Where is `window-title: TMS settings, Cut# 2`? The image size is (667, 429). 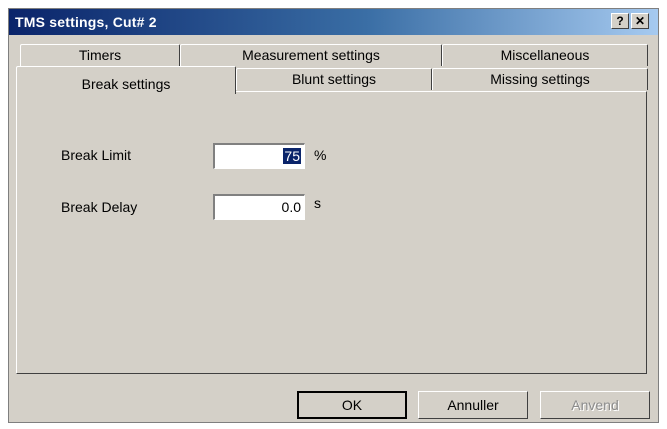 window-title: TMS settings, Cut# 2 is located at coordinates (86, 22).